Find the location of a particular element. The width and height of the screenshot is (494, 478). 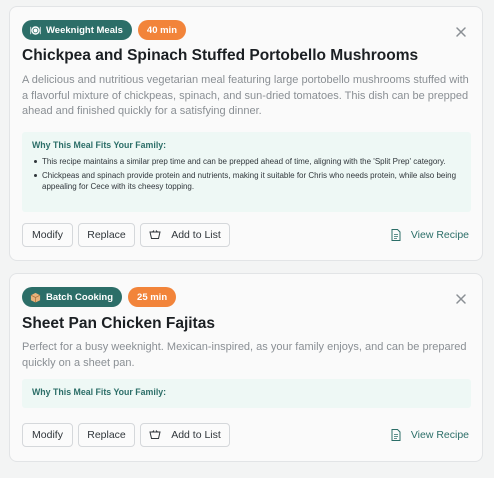

meal-title: Sheet Pan Chicken Fajitas is located at coordinates (118, 323).